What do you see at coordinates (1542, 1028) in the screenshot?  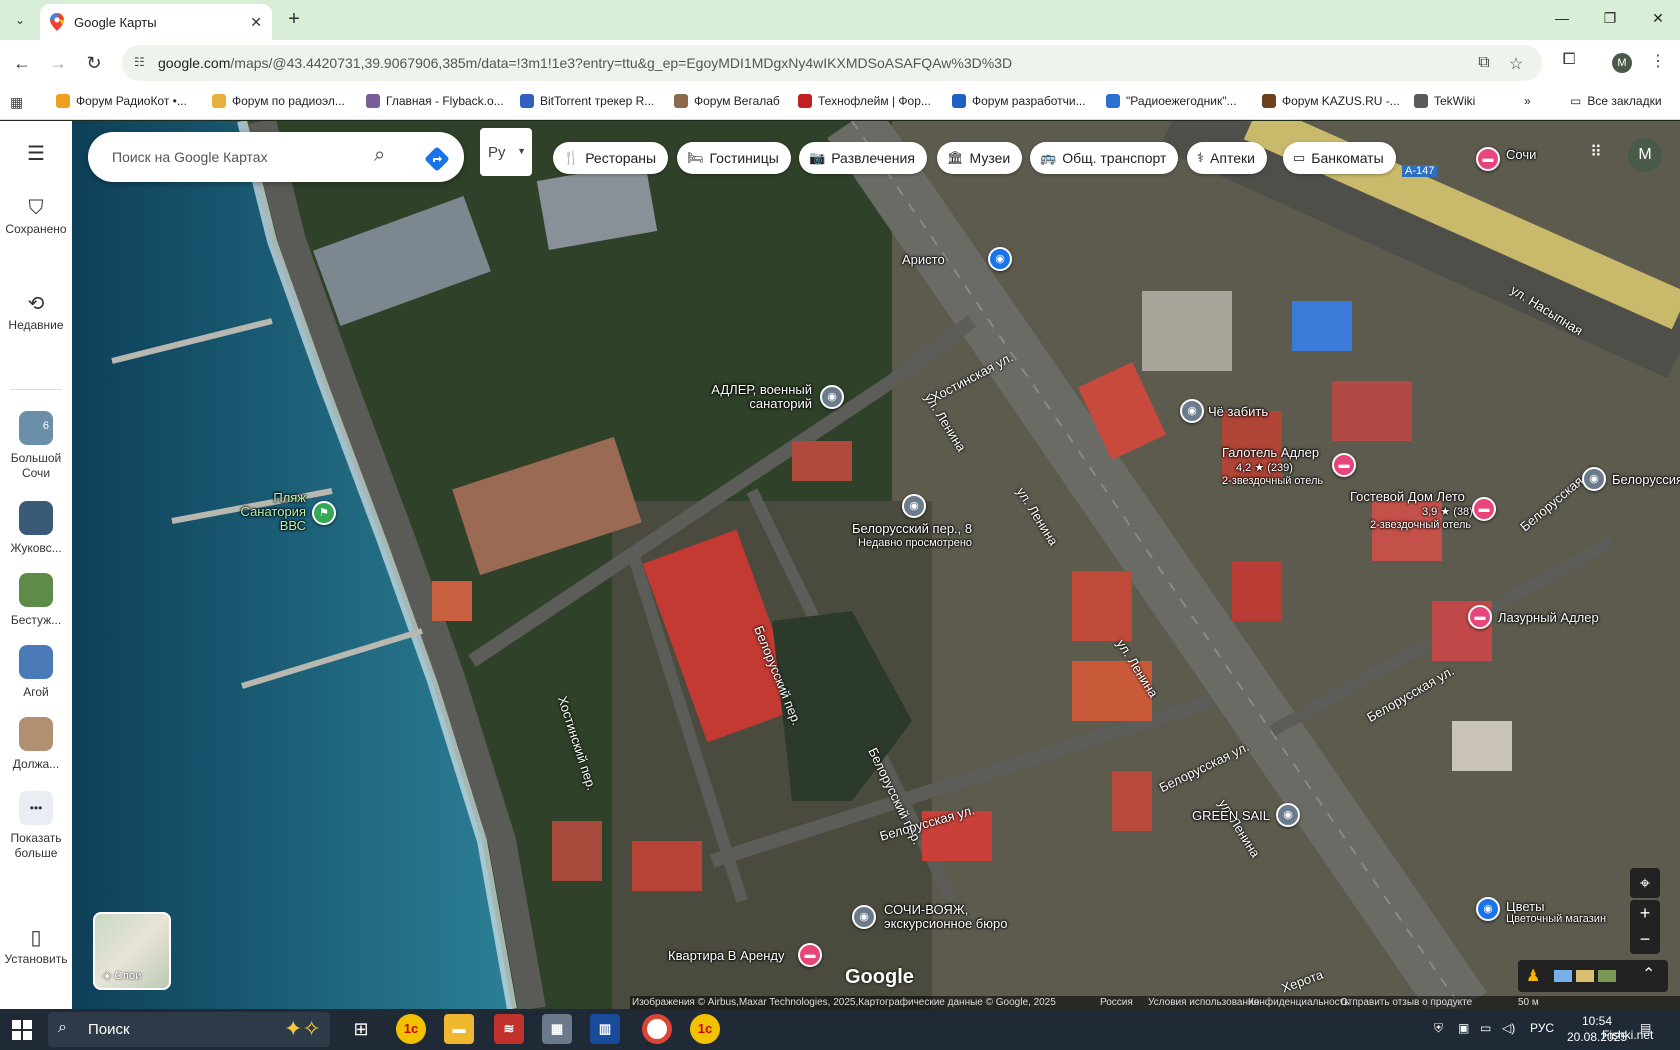 I see `input-language: РУС` at bounding box center [1542, 1028].